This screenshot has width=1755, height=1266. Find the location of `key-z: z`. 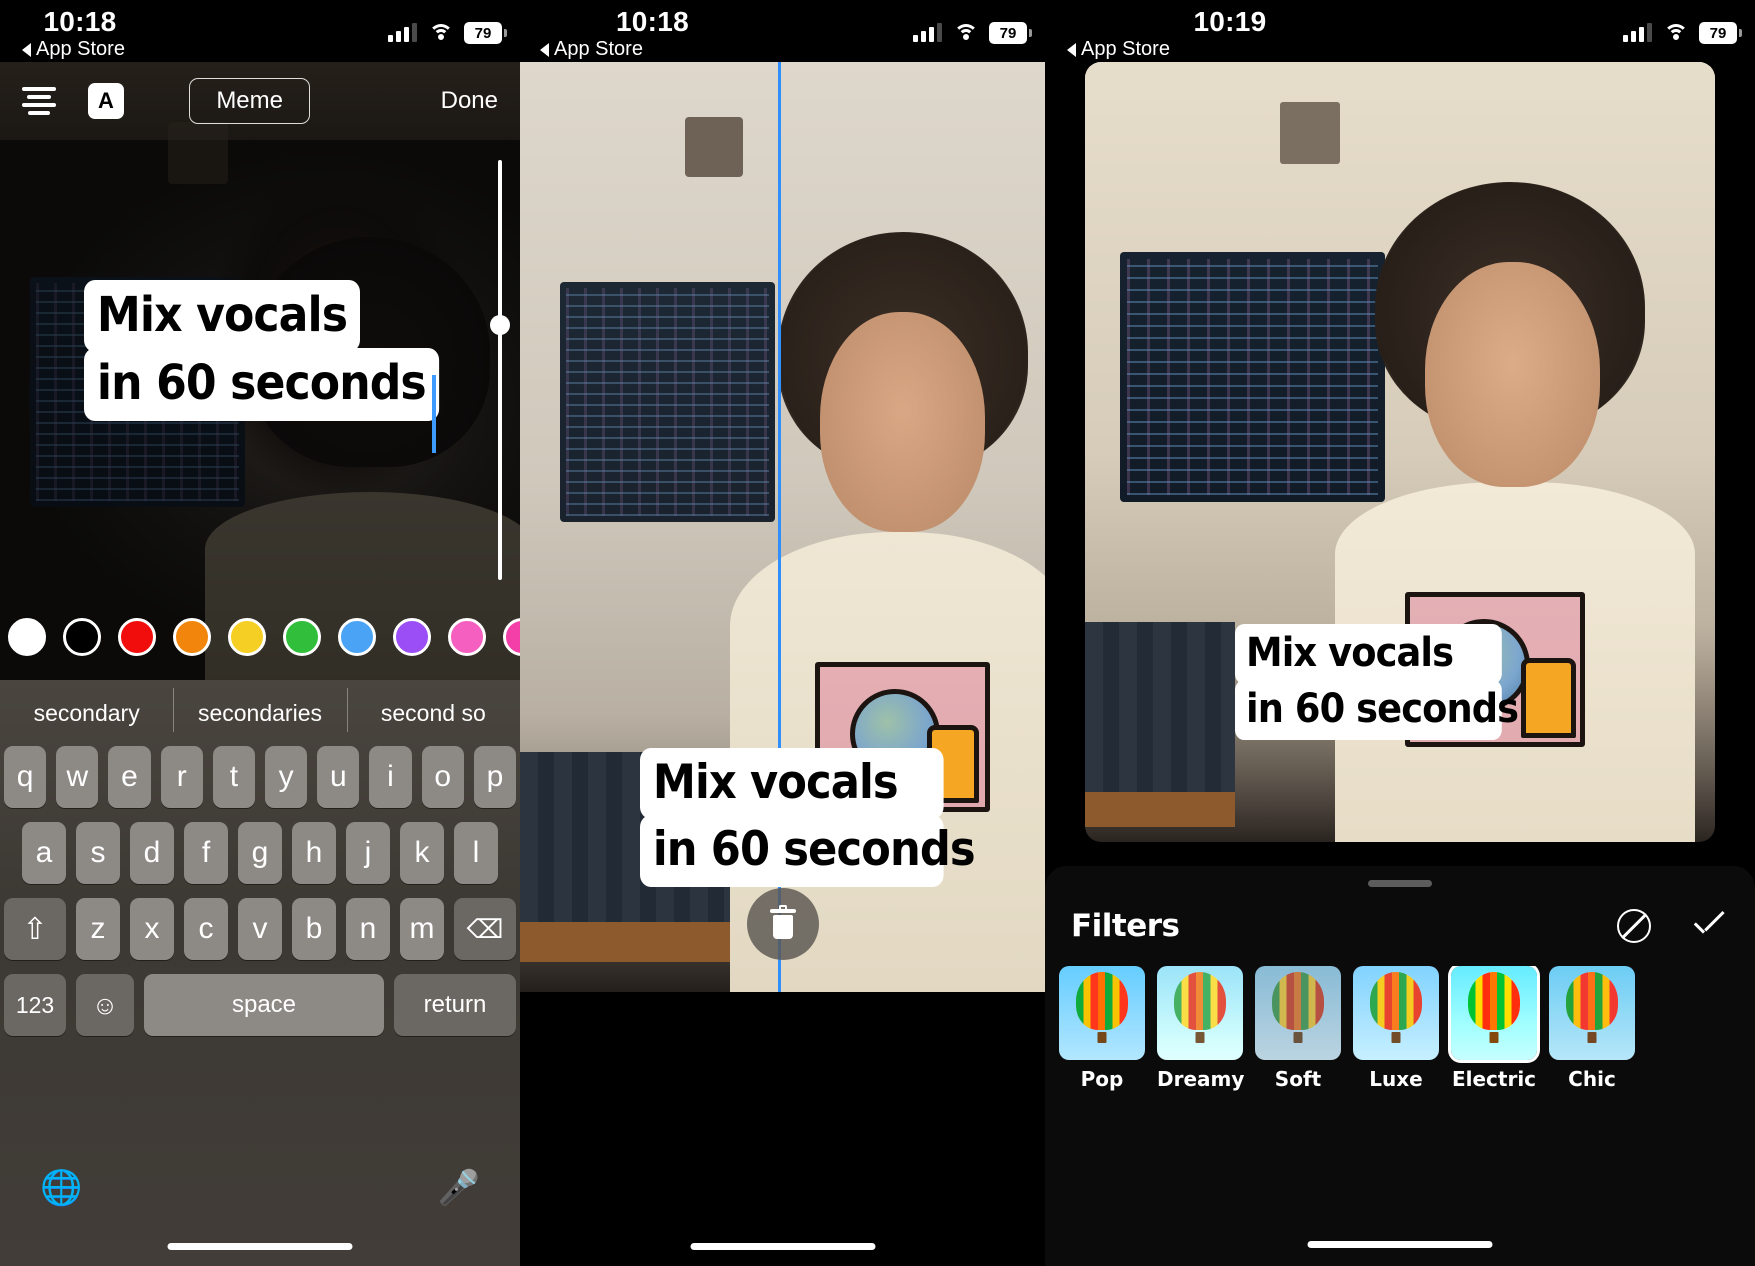

key-z: z is located at coordinates (98, 929).